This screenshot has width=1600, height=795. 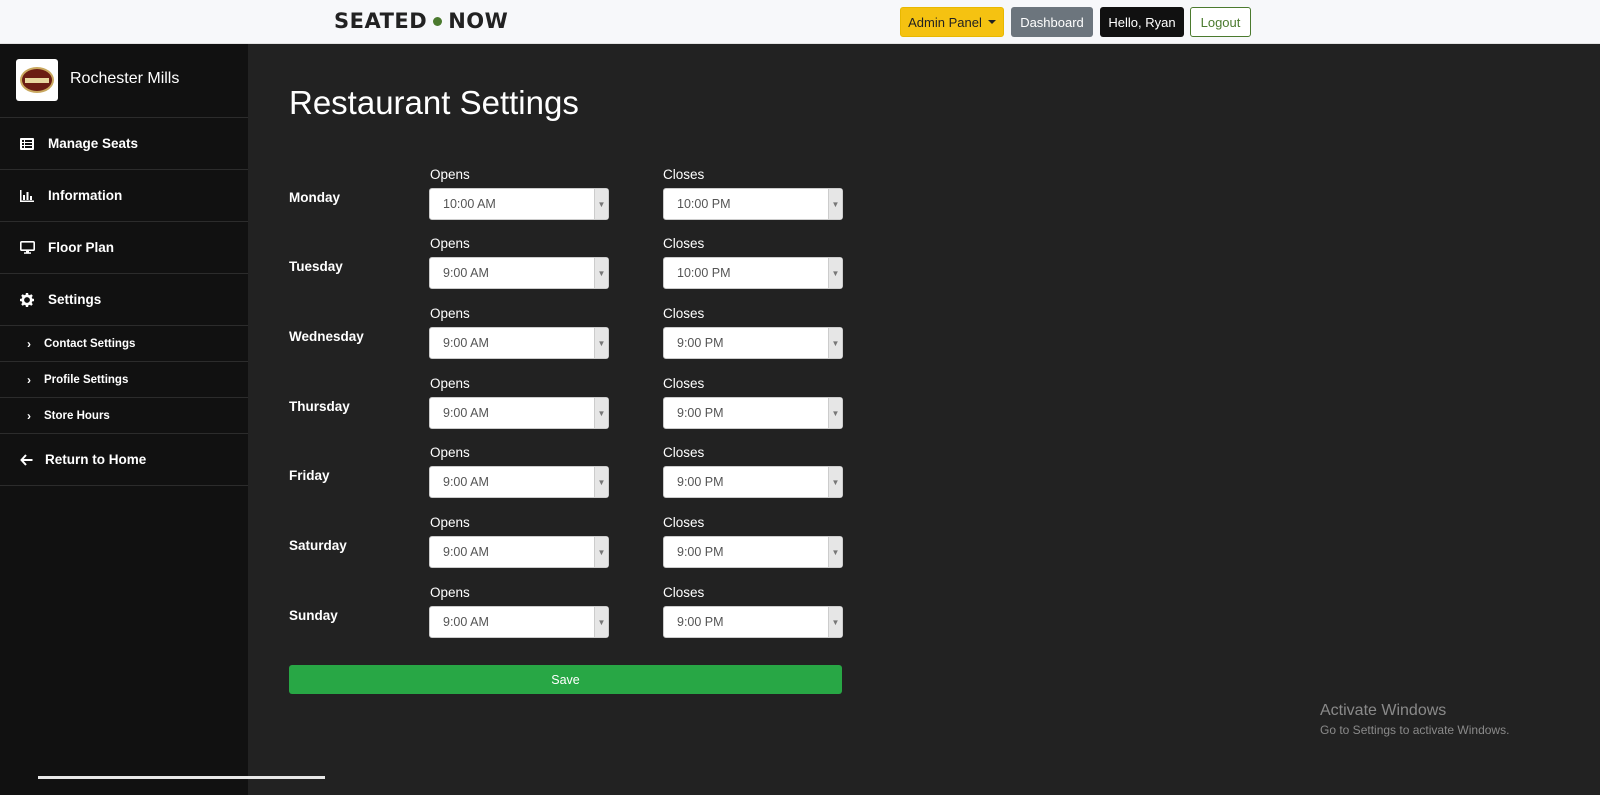 I want to click on restaurant-logo, so click(x=37, y=80).